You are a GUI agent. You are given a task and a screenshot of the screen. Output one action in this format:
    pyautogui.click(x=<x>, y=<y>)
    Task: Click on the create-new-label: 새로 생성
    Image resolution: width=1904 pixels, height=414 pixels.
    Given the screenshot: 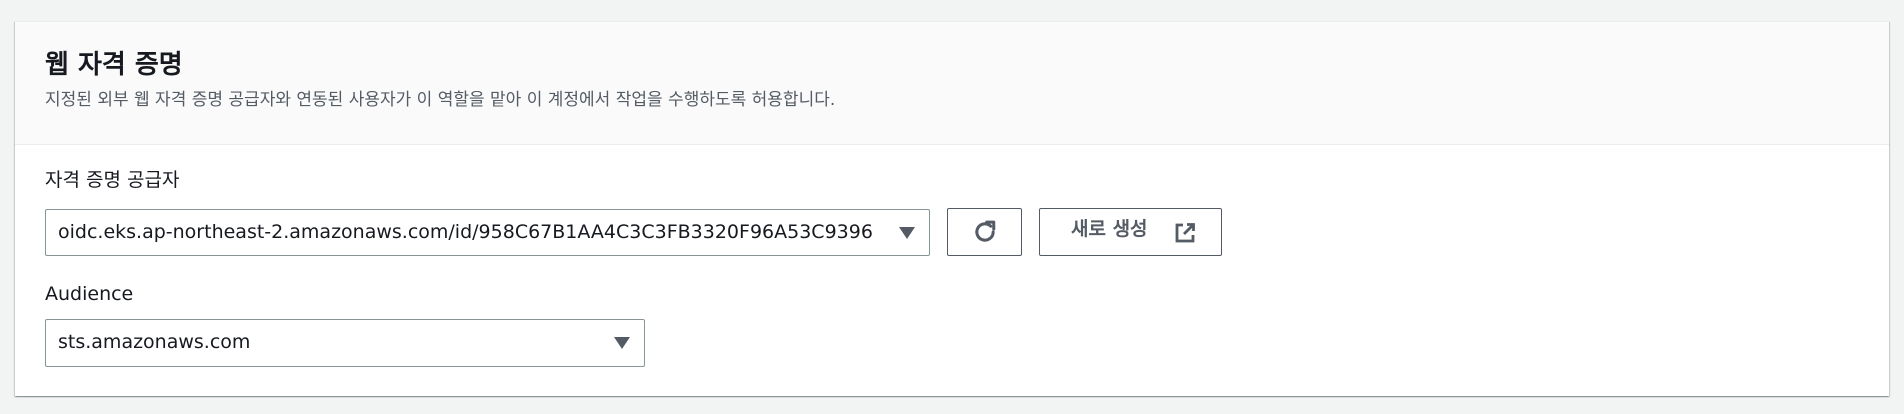 What is the action you would take?
    pyautogui.click(x=1109, y=229)
    